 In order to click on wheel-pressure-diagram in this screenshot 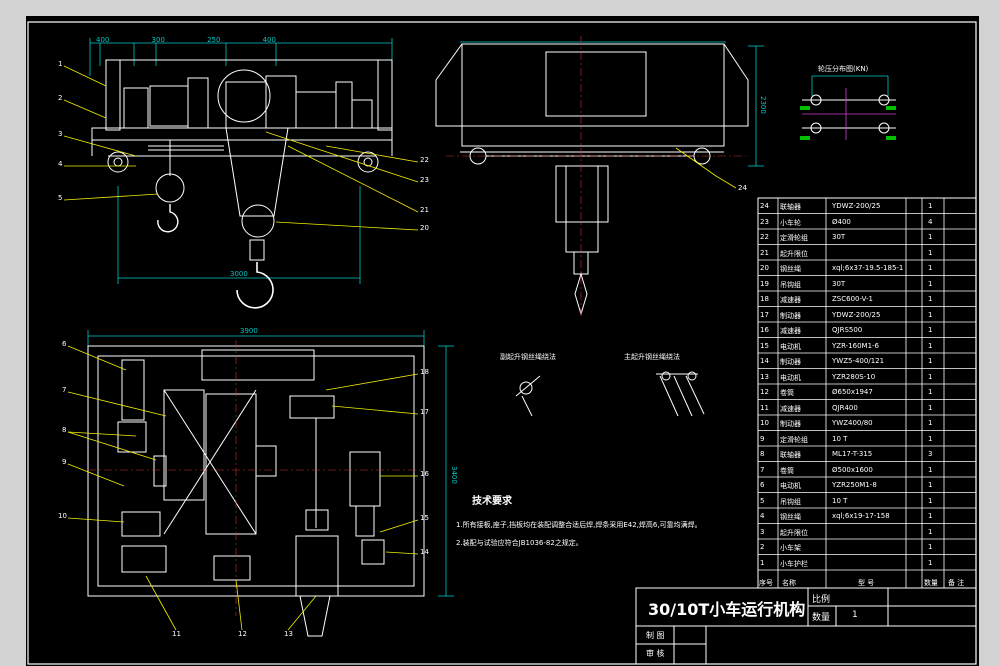, I will do `click(848, 107)`.